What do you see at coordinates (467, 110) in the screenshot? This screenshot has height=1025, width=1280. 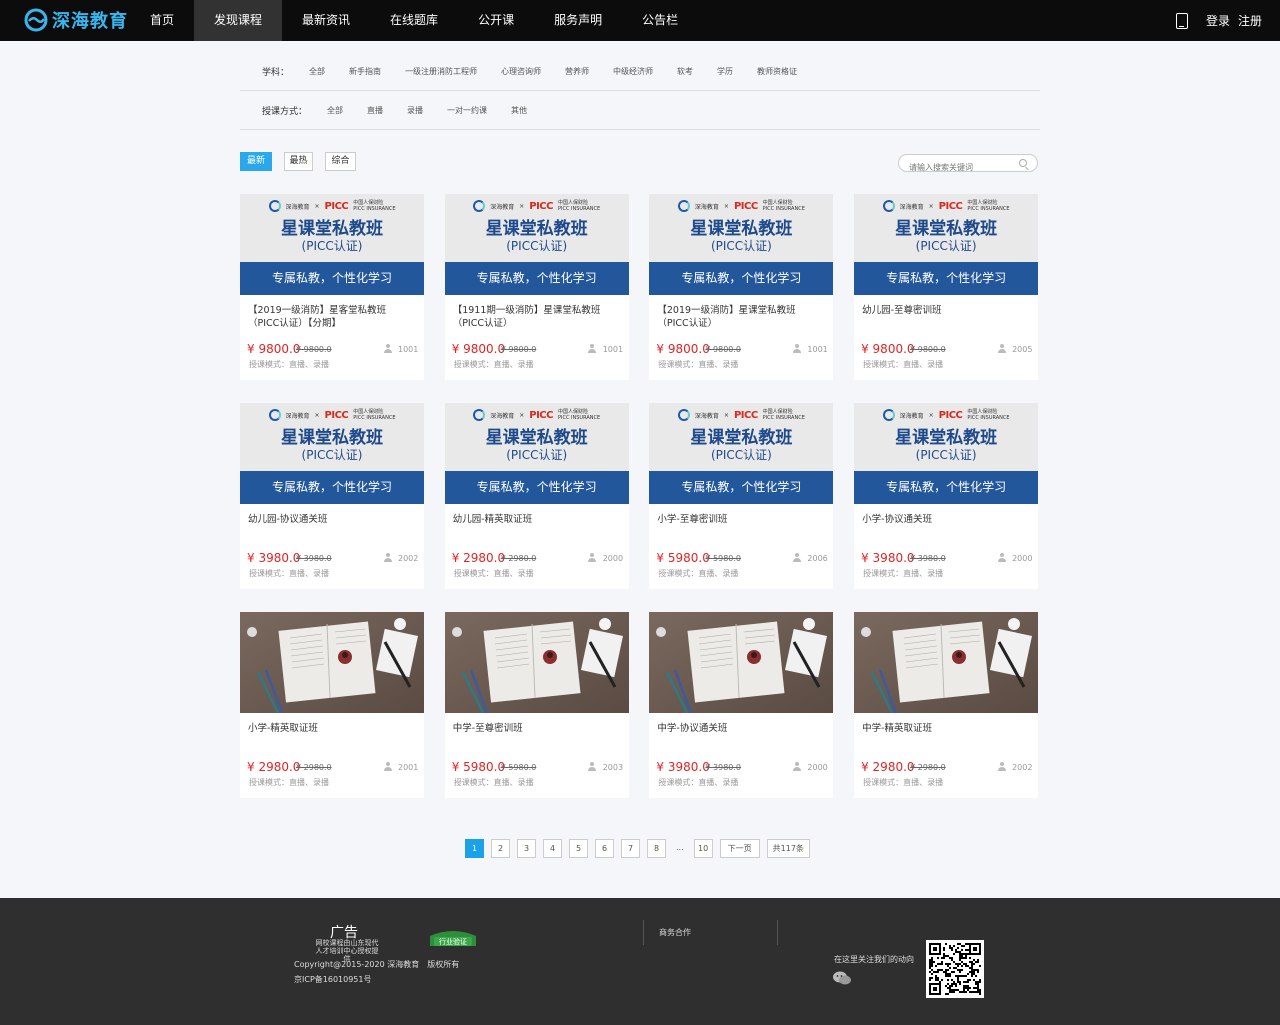 I see `mode-option: 一对一约课` at bounding box center [467, 110].